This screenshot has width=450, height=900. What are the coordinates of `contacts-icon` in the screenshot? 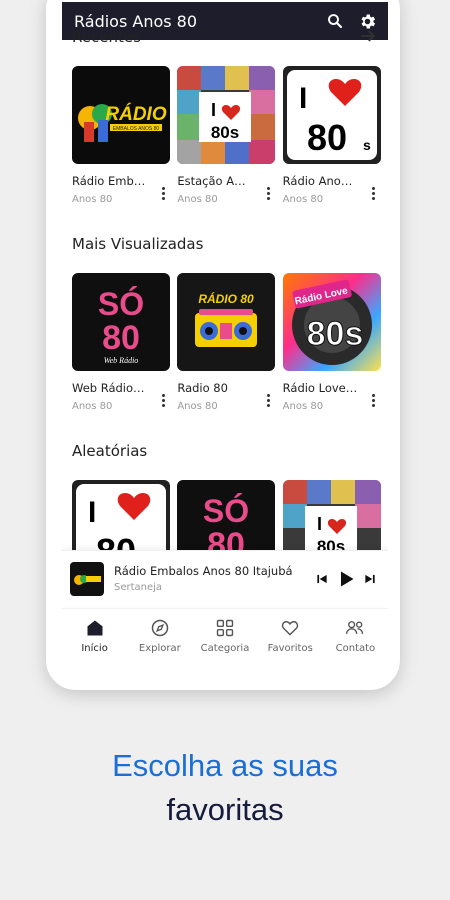 It's located at (355, 628).